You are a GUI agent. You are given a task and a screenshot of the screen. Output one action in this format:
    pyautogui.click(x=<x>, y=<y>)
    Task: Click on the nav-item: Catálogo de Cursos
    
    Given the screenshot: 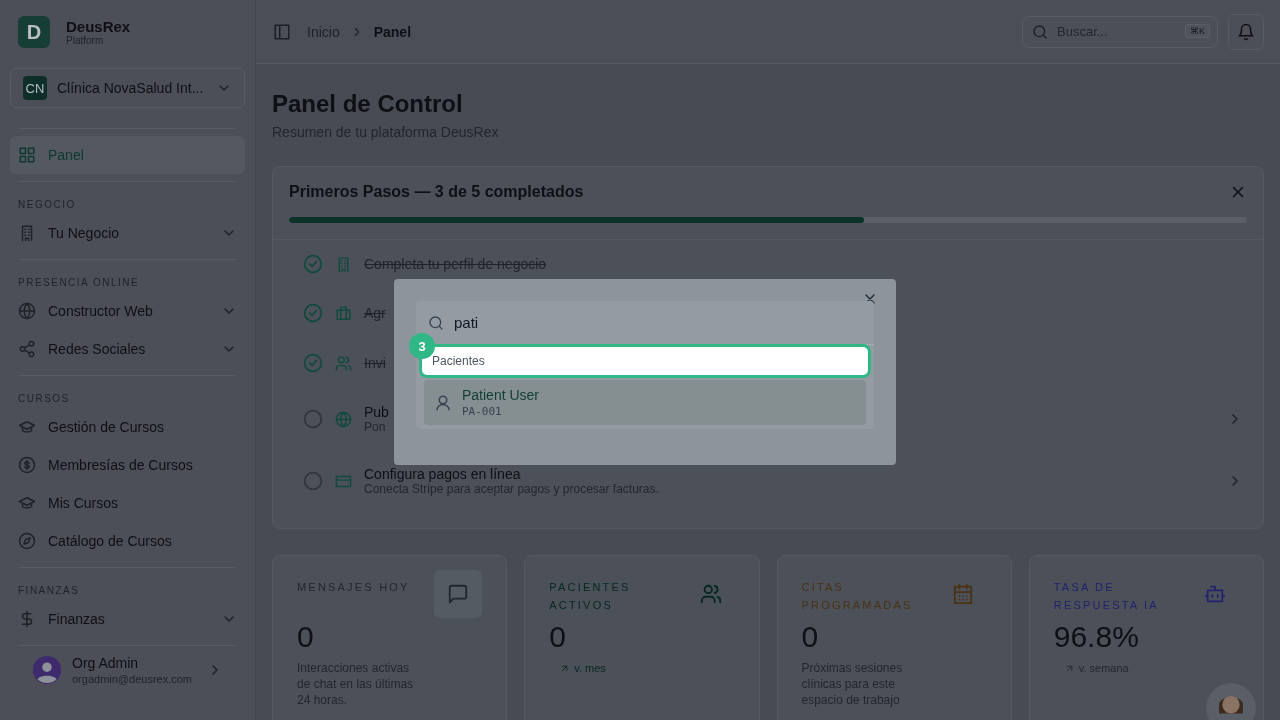 What is the action you would take?
    pyautogui.click(x=127, y=541)
    